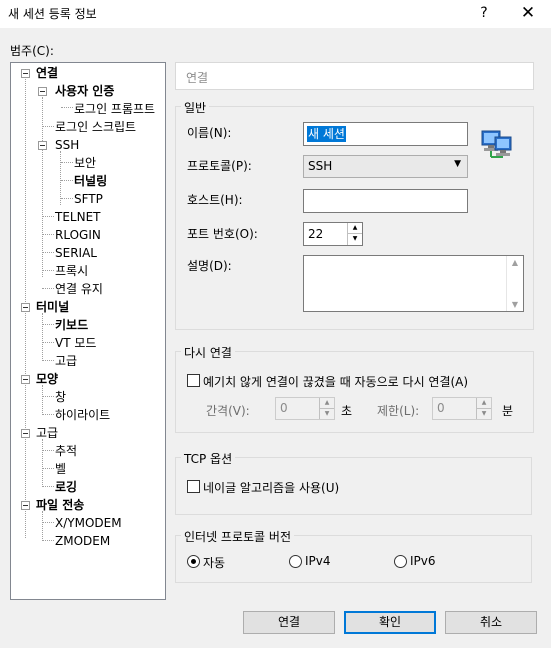 Image resolution: width=551 pixels, height=648 pixels. I want to click on window-title: 새 세션 등록 정보, so click(52, 14).